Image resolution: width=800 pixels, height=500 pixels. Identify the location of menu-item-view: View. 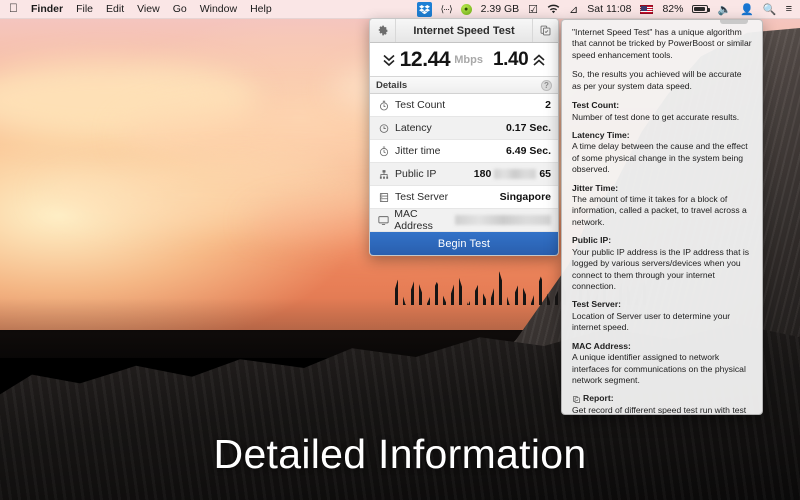
(148, 9).